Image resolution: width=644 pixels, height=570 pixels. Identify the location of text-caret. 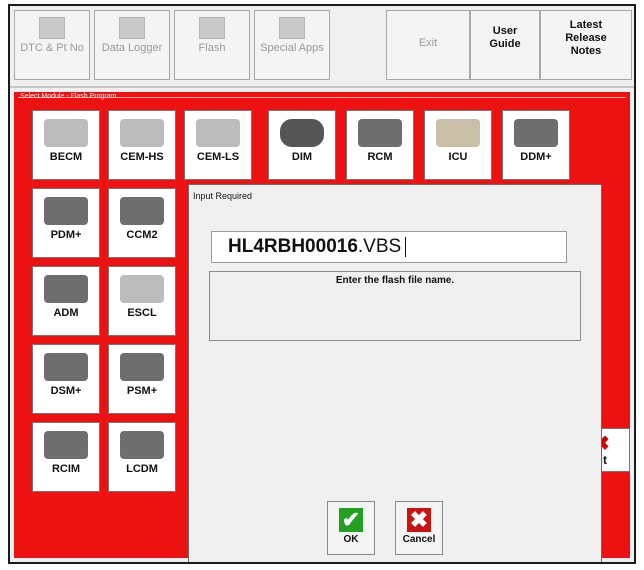
(406, 246).